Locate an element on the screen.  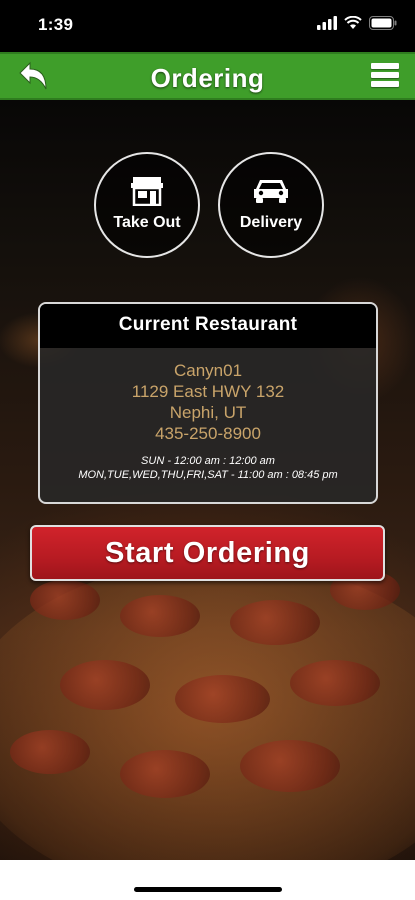
hamburger-menu-icon is located at coordinates (385, 66).